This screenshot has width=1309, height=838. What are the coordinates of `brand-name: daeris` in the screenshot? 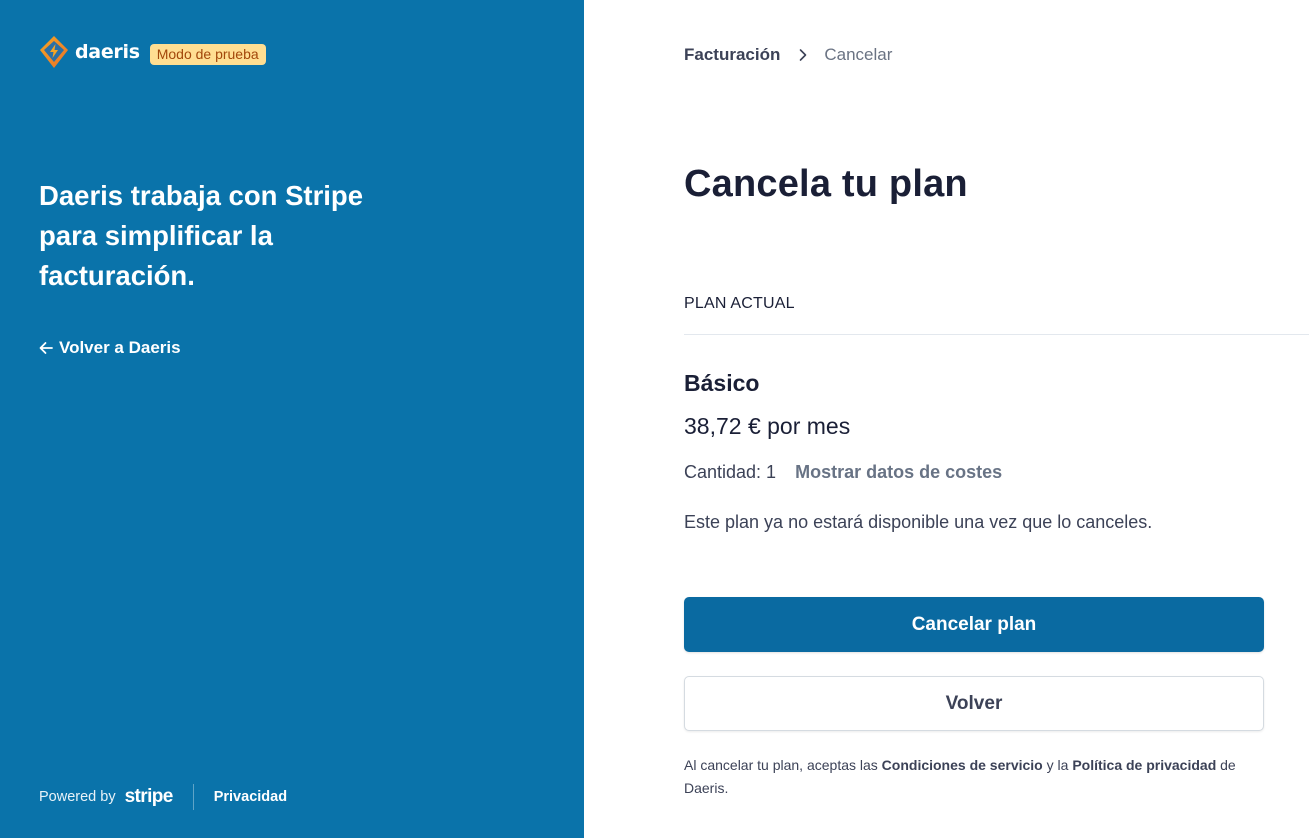 It's located at (107, 52).